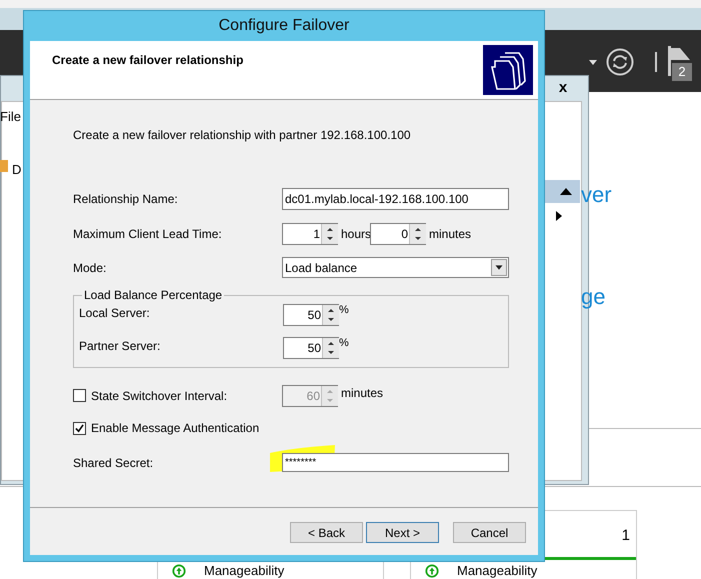 The image size is (701, 579). Describe the element at coordinates (10, 116) in the screenshot. I see `menu-item: File` at that location.